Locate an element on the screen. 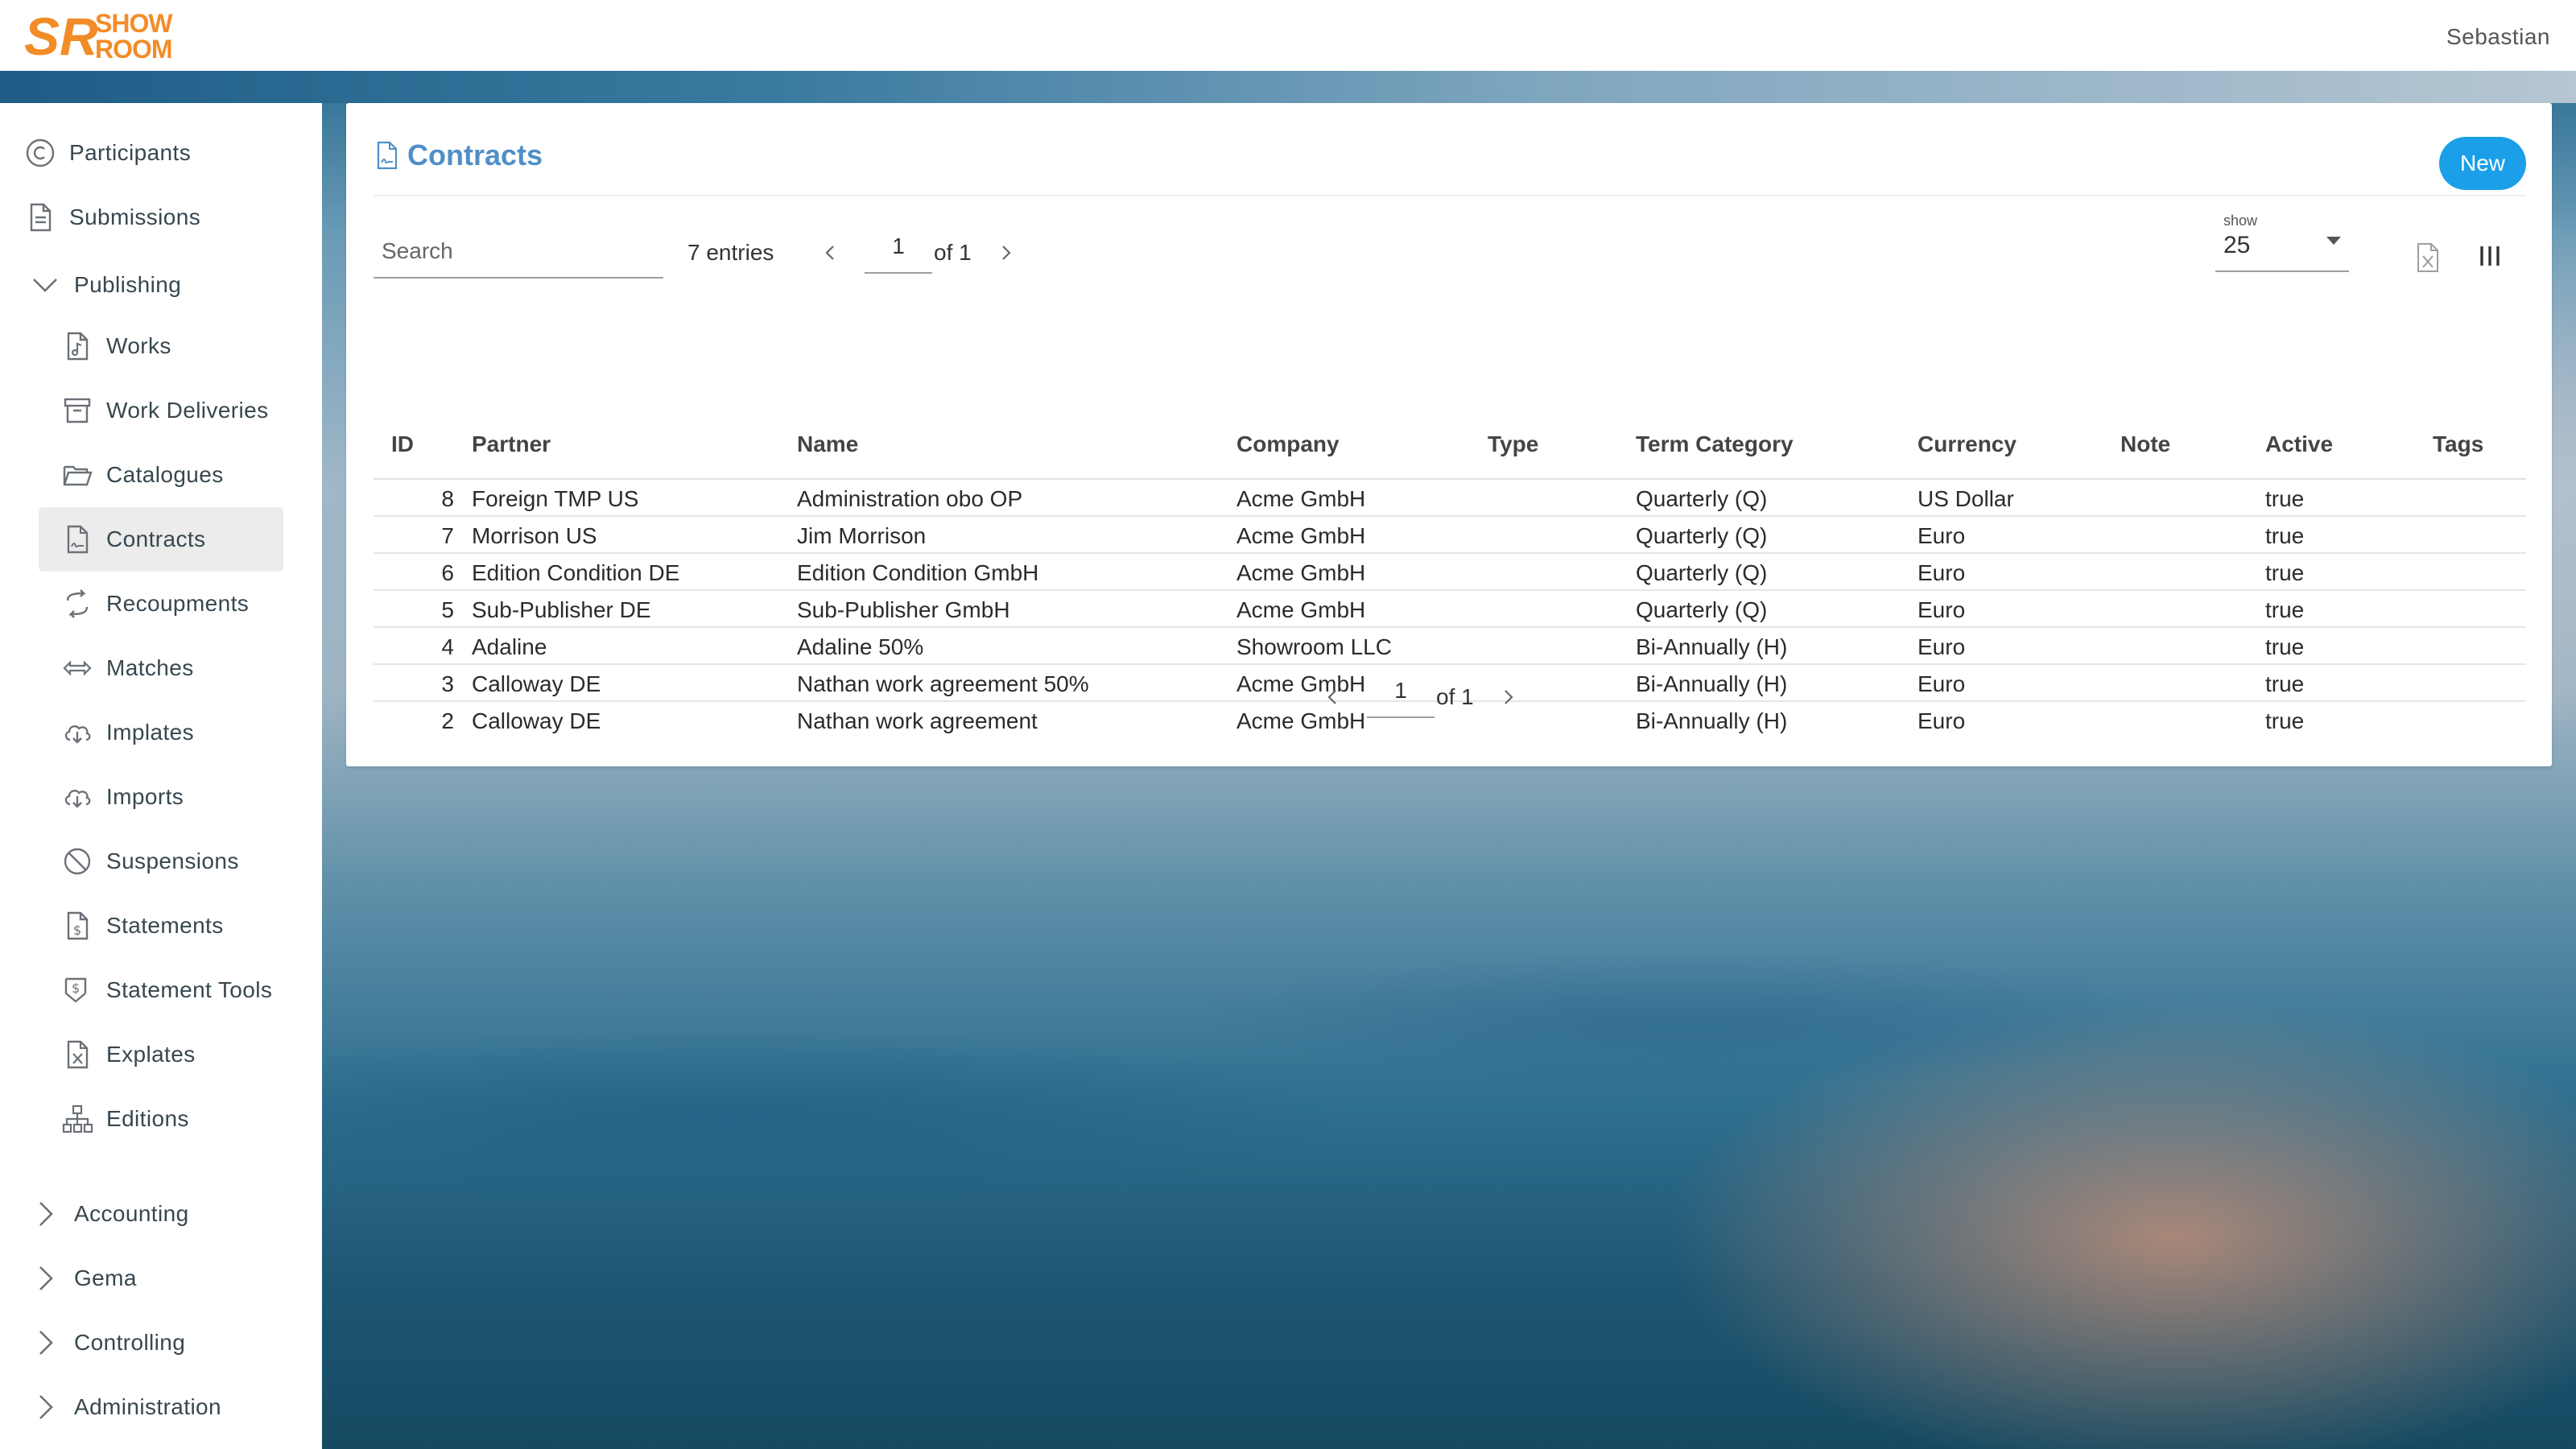 Image resolution: width=2576 pixels, height=1449 pixels. top-pagination: of 1 is located at coordinates (918, 253).